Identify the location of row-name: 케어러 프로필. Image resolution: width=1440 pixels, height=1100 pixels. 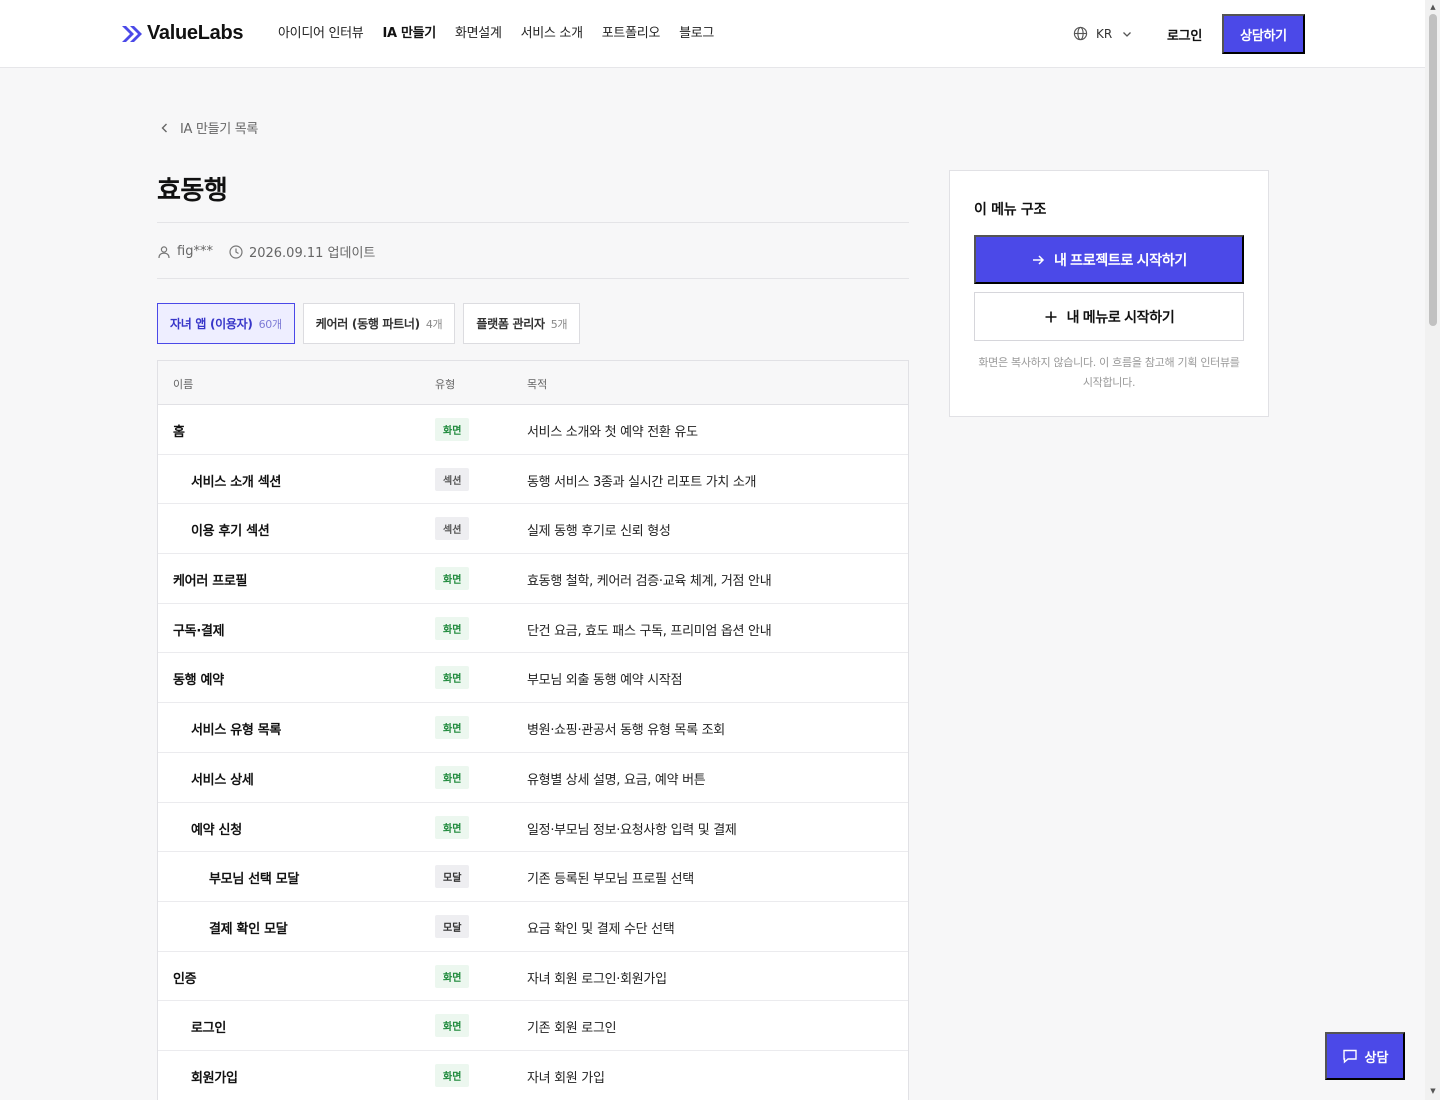
(210, 582).